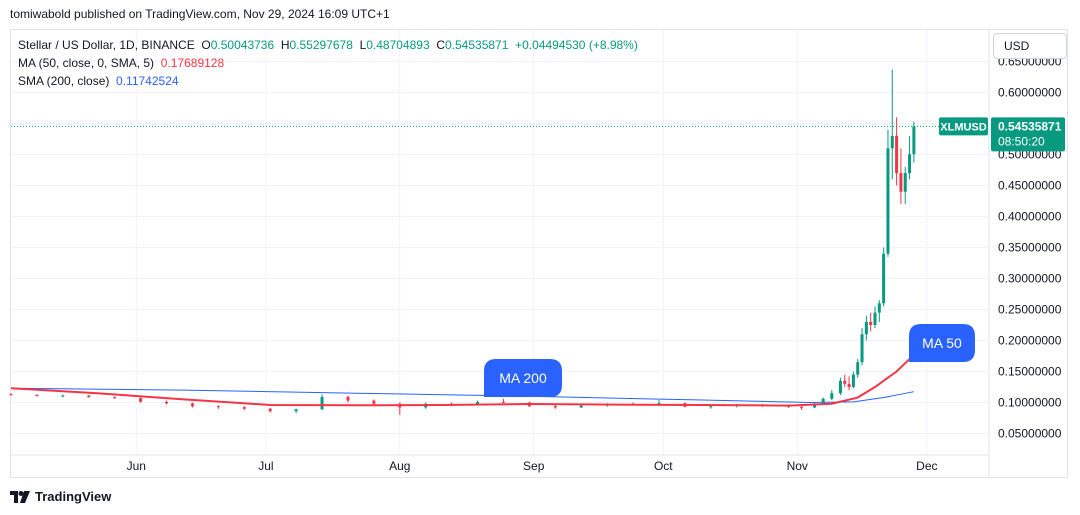  I want to click on y-tick-label: 0.20000000, so click(1030, 341).